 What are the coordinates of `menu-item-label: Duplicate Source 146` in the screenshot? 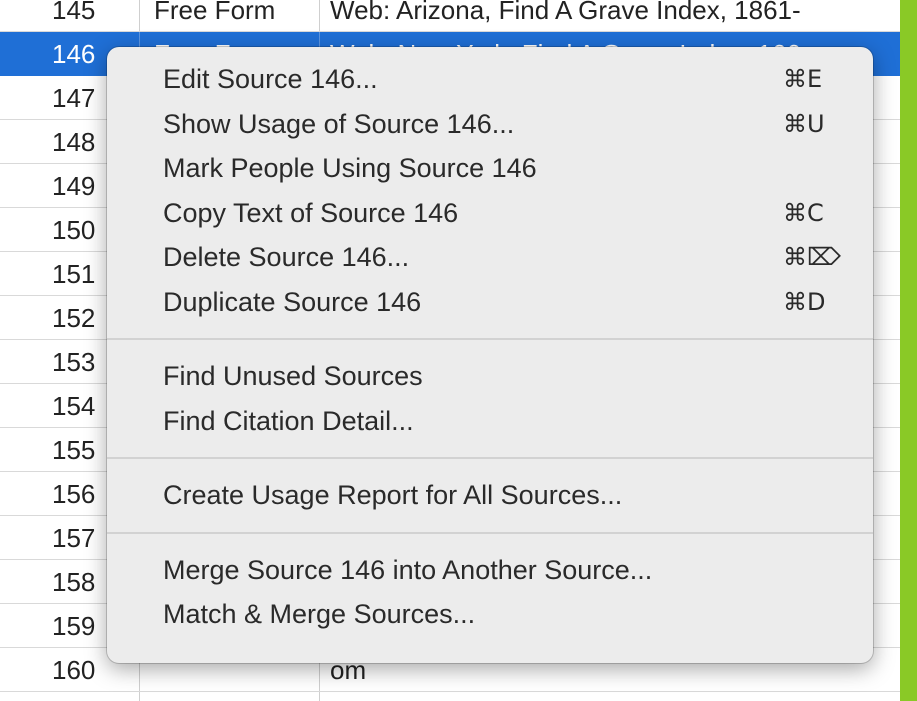 It's located at (292, 302).